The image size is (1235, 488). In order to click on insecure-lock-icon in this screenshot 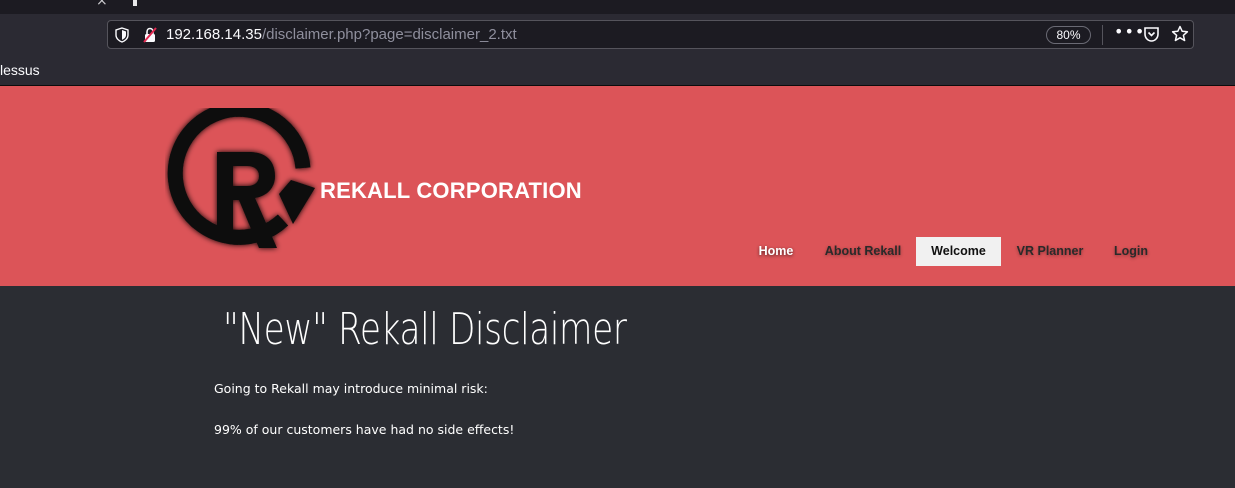, I will do `click(150, 35)`.